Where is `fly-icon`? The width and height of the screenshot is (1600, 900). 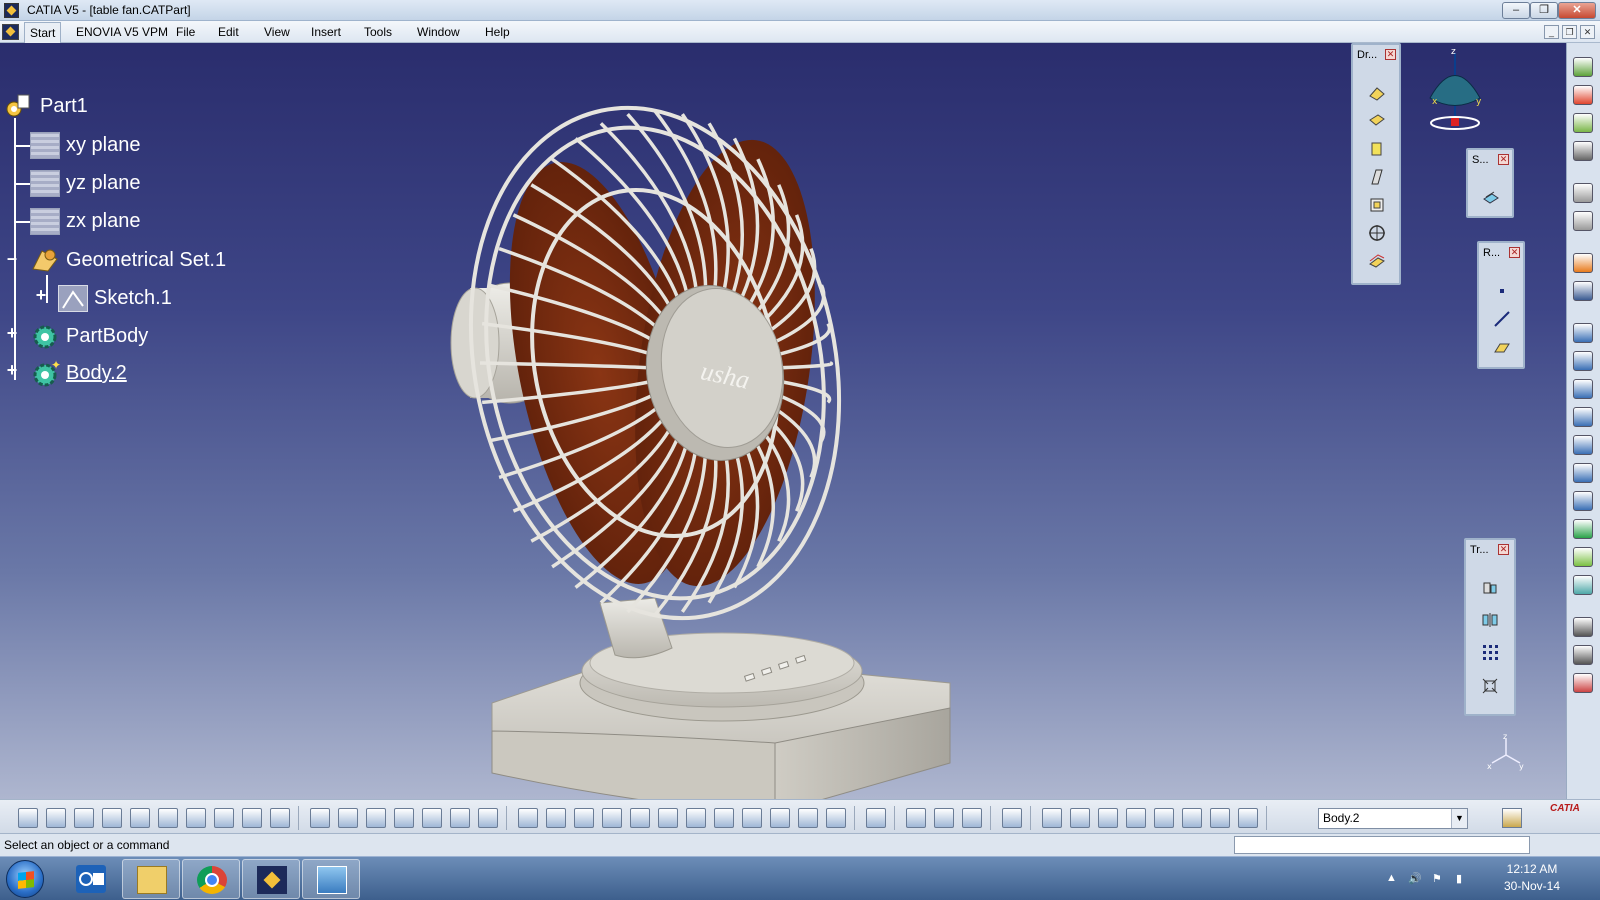 fly-icon is located at coordinates (528, 818).